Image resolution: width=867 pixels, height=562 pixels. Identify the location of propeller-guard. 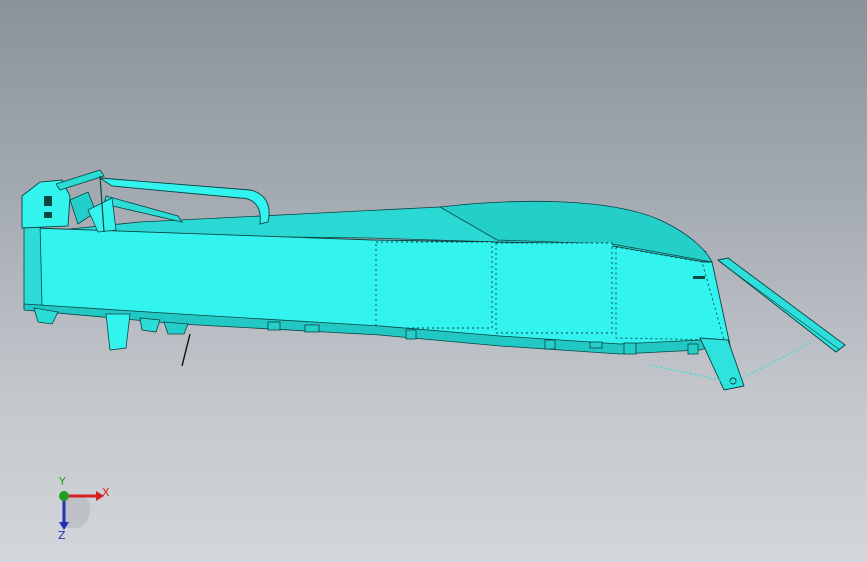
(118, 332).